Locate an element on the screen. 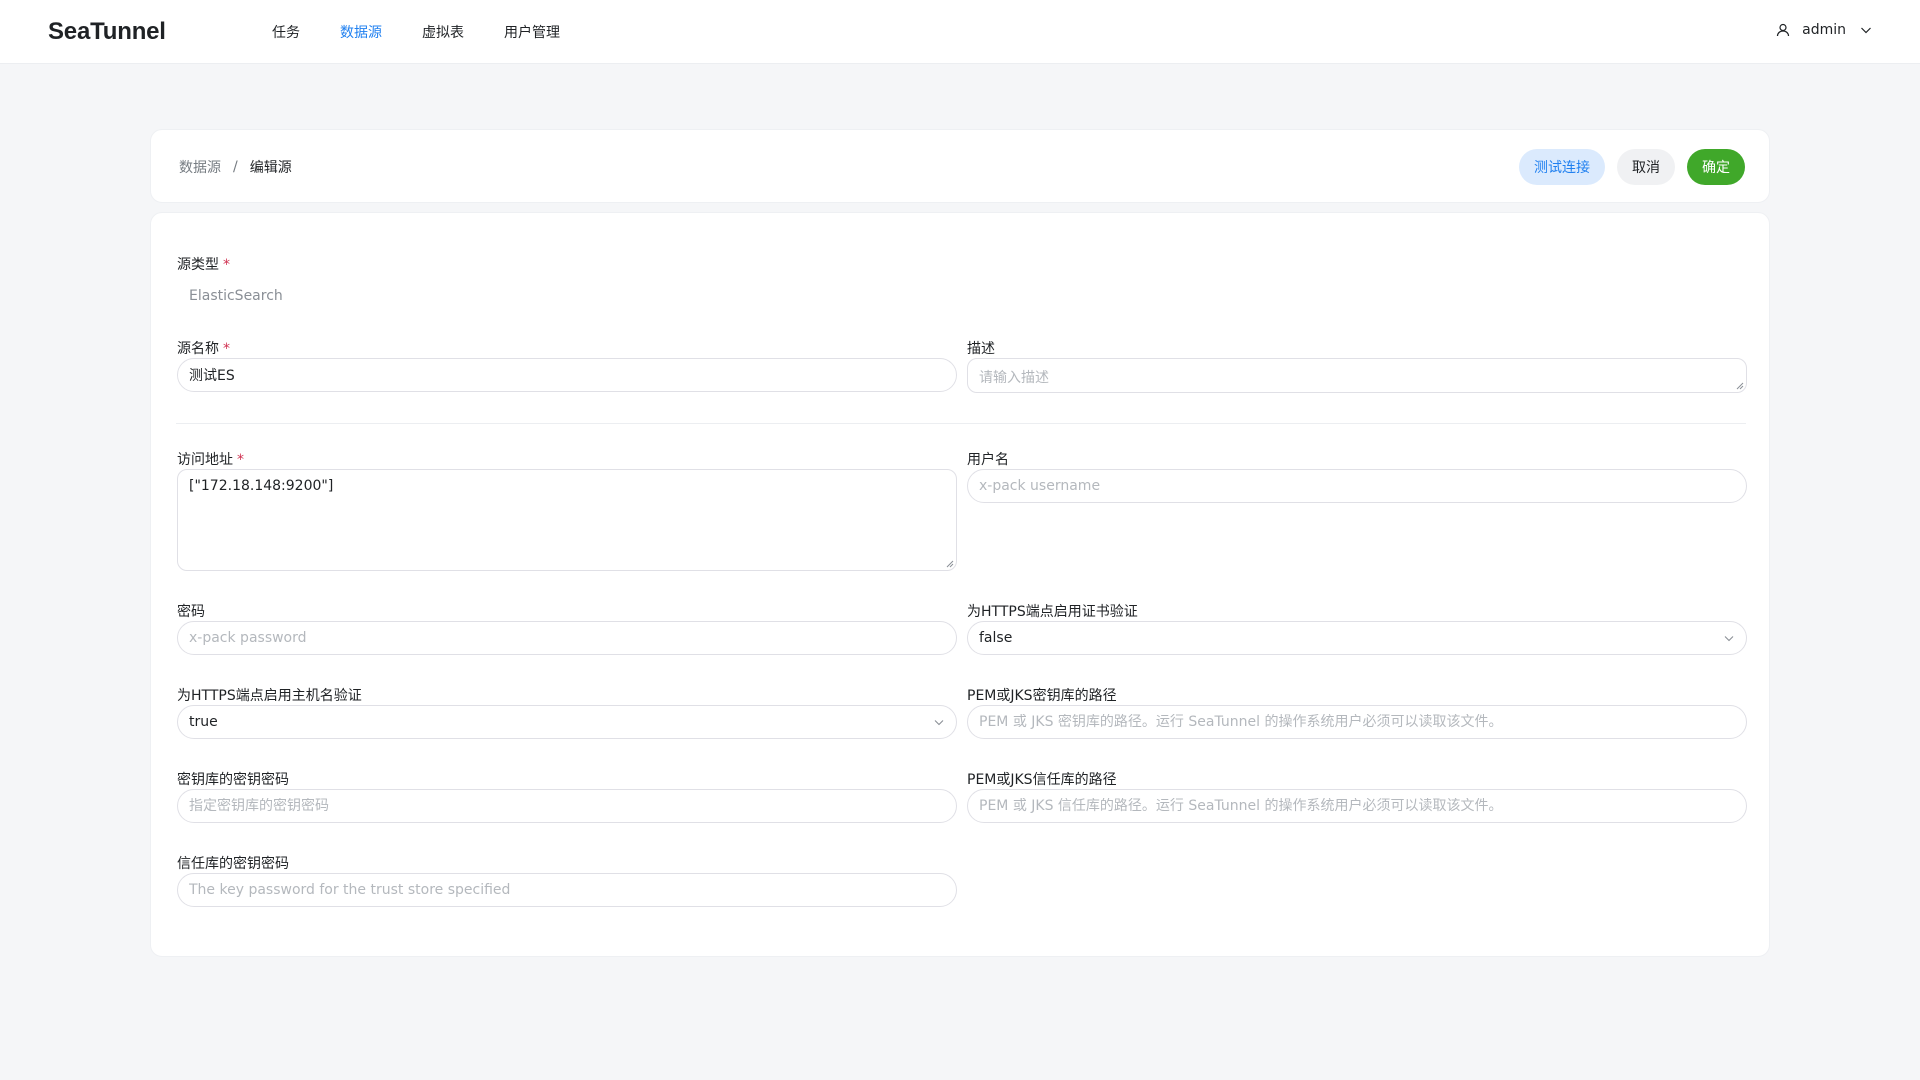  user-menu: admin is located at coordinates (1824, 30).